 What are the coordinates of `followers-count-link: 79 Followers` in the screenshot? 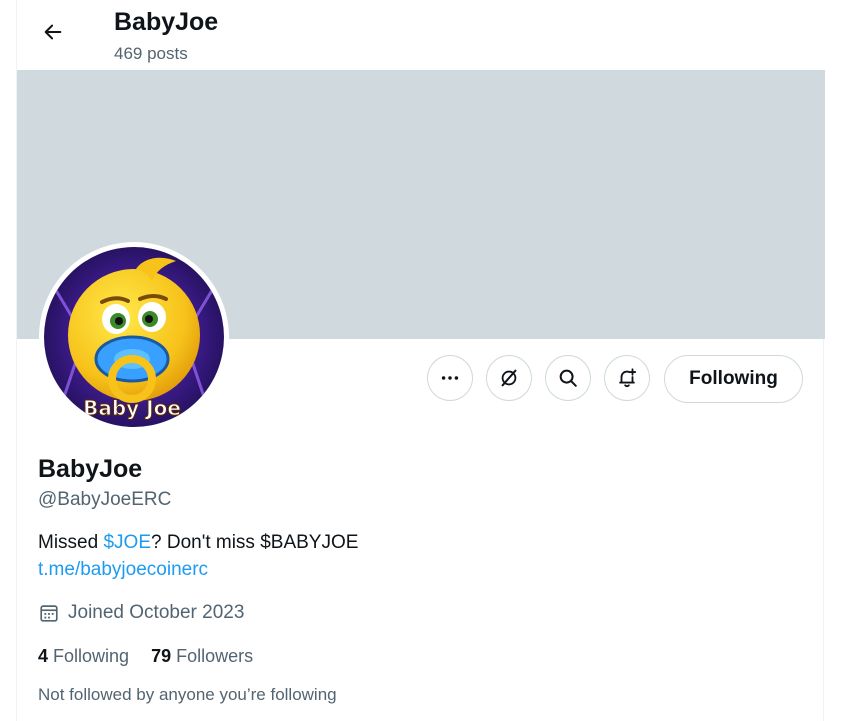 It's located at (202, 656).